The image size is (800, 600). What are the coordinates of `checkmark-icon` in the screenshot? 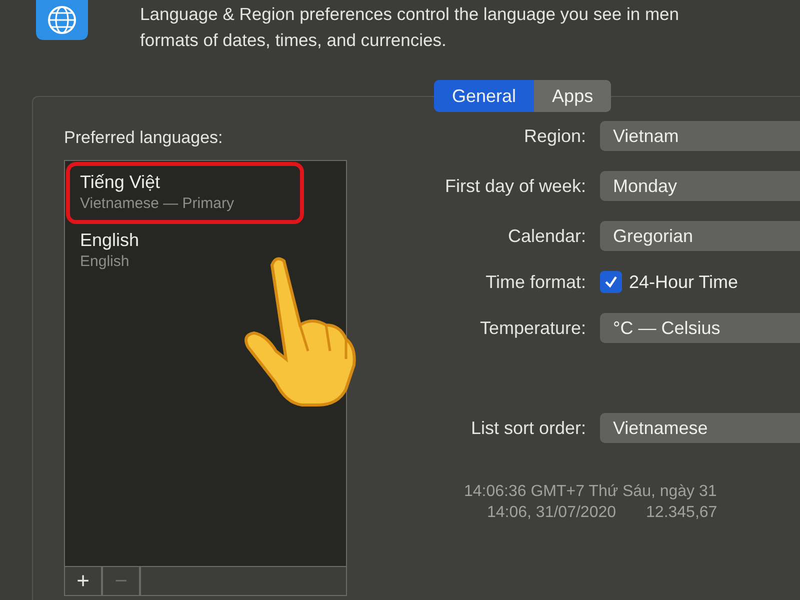 It's located at (611, 282).